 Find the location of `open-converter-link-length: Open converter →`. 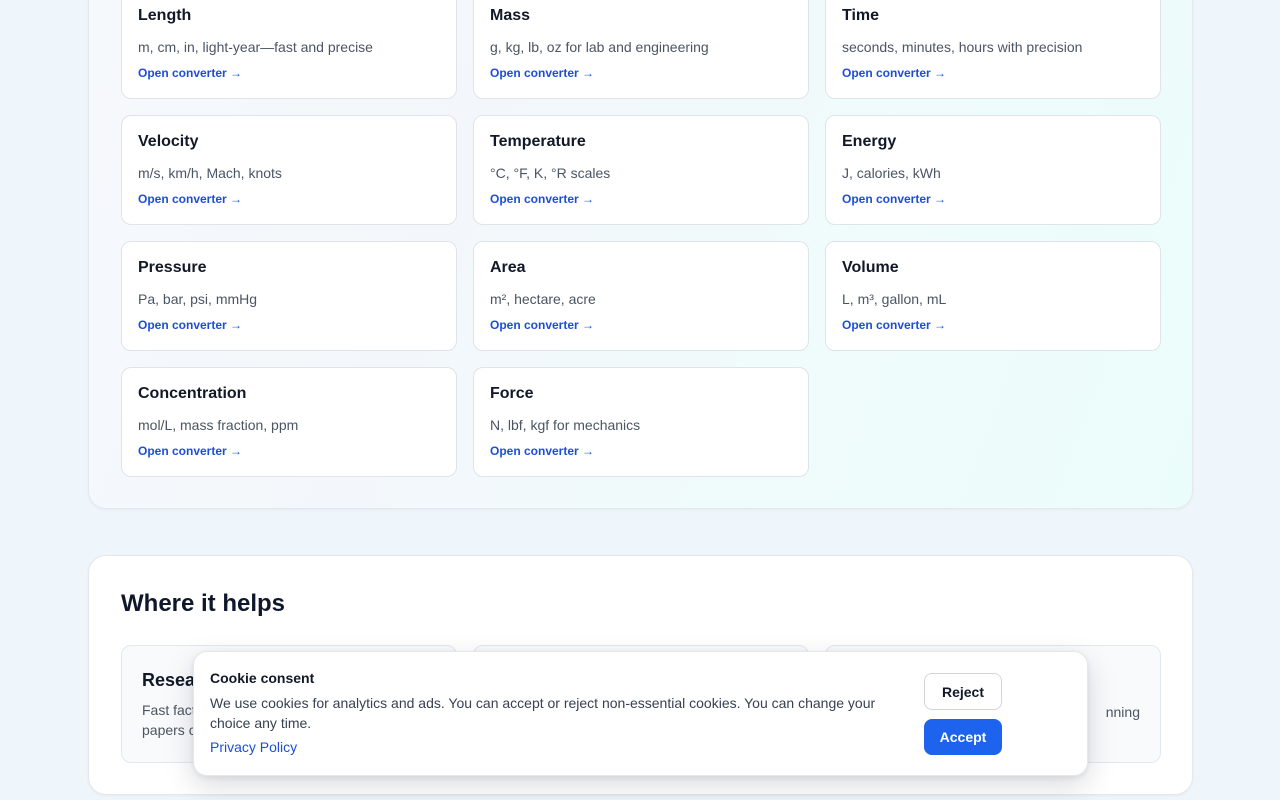

open-converter-link-length: Open converter → is located at coordinates (190, 73).